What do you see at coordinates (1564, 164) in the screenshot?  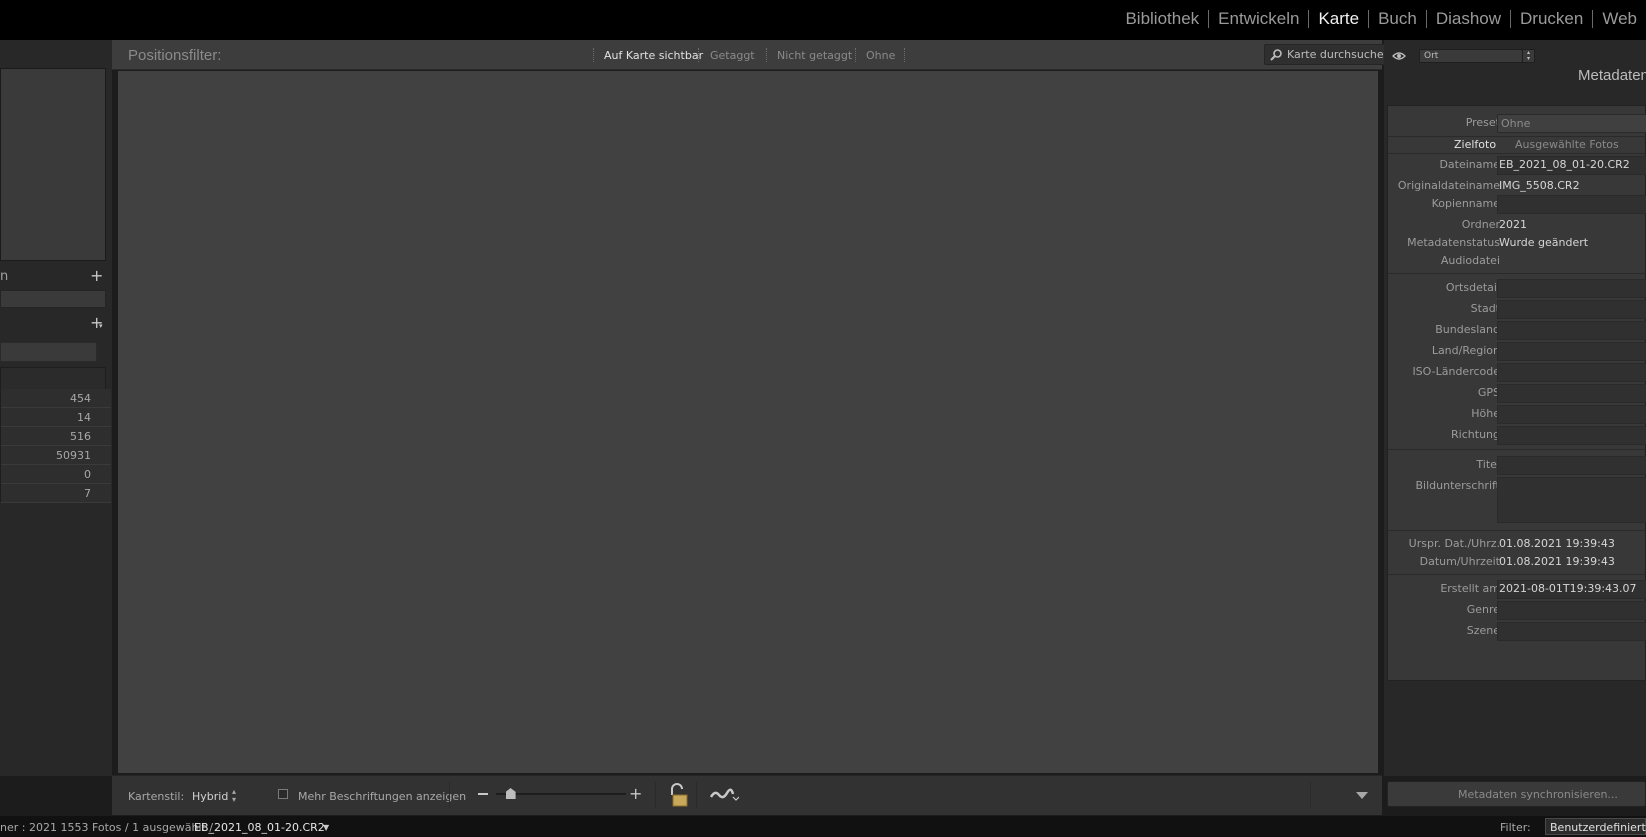 I see `metadata-value: EB_2021_08_01-20.CR2` at bounding box center [1564, 164].